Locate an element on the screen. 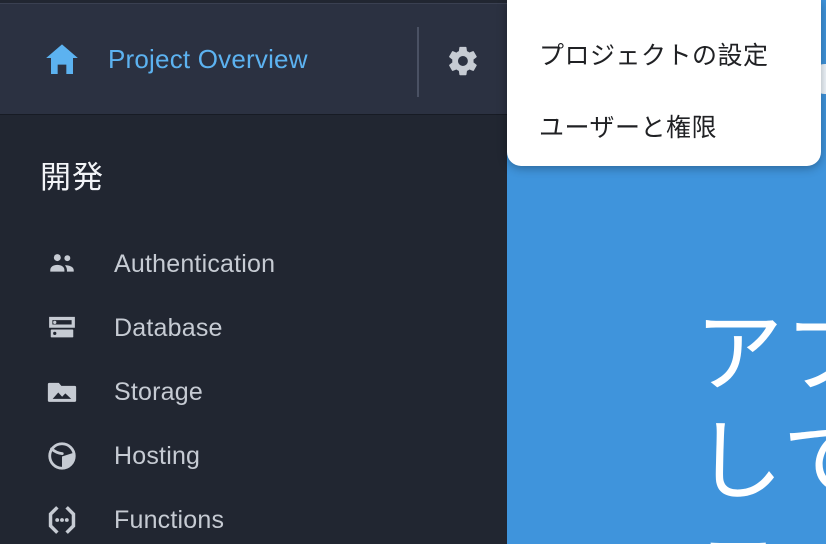  sidebar-item-label: Storage is located at coordinates (158, 391).